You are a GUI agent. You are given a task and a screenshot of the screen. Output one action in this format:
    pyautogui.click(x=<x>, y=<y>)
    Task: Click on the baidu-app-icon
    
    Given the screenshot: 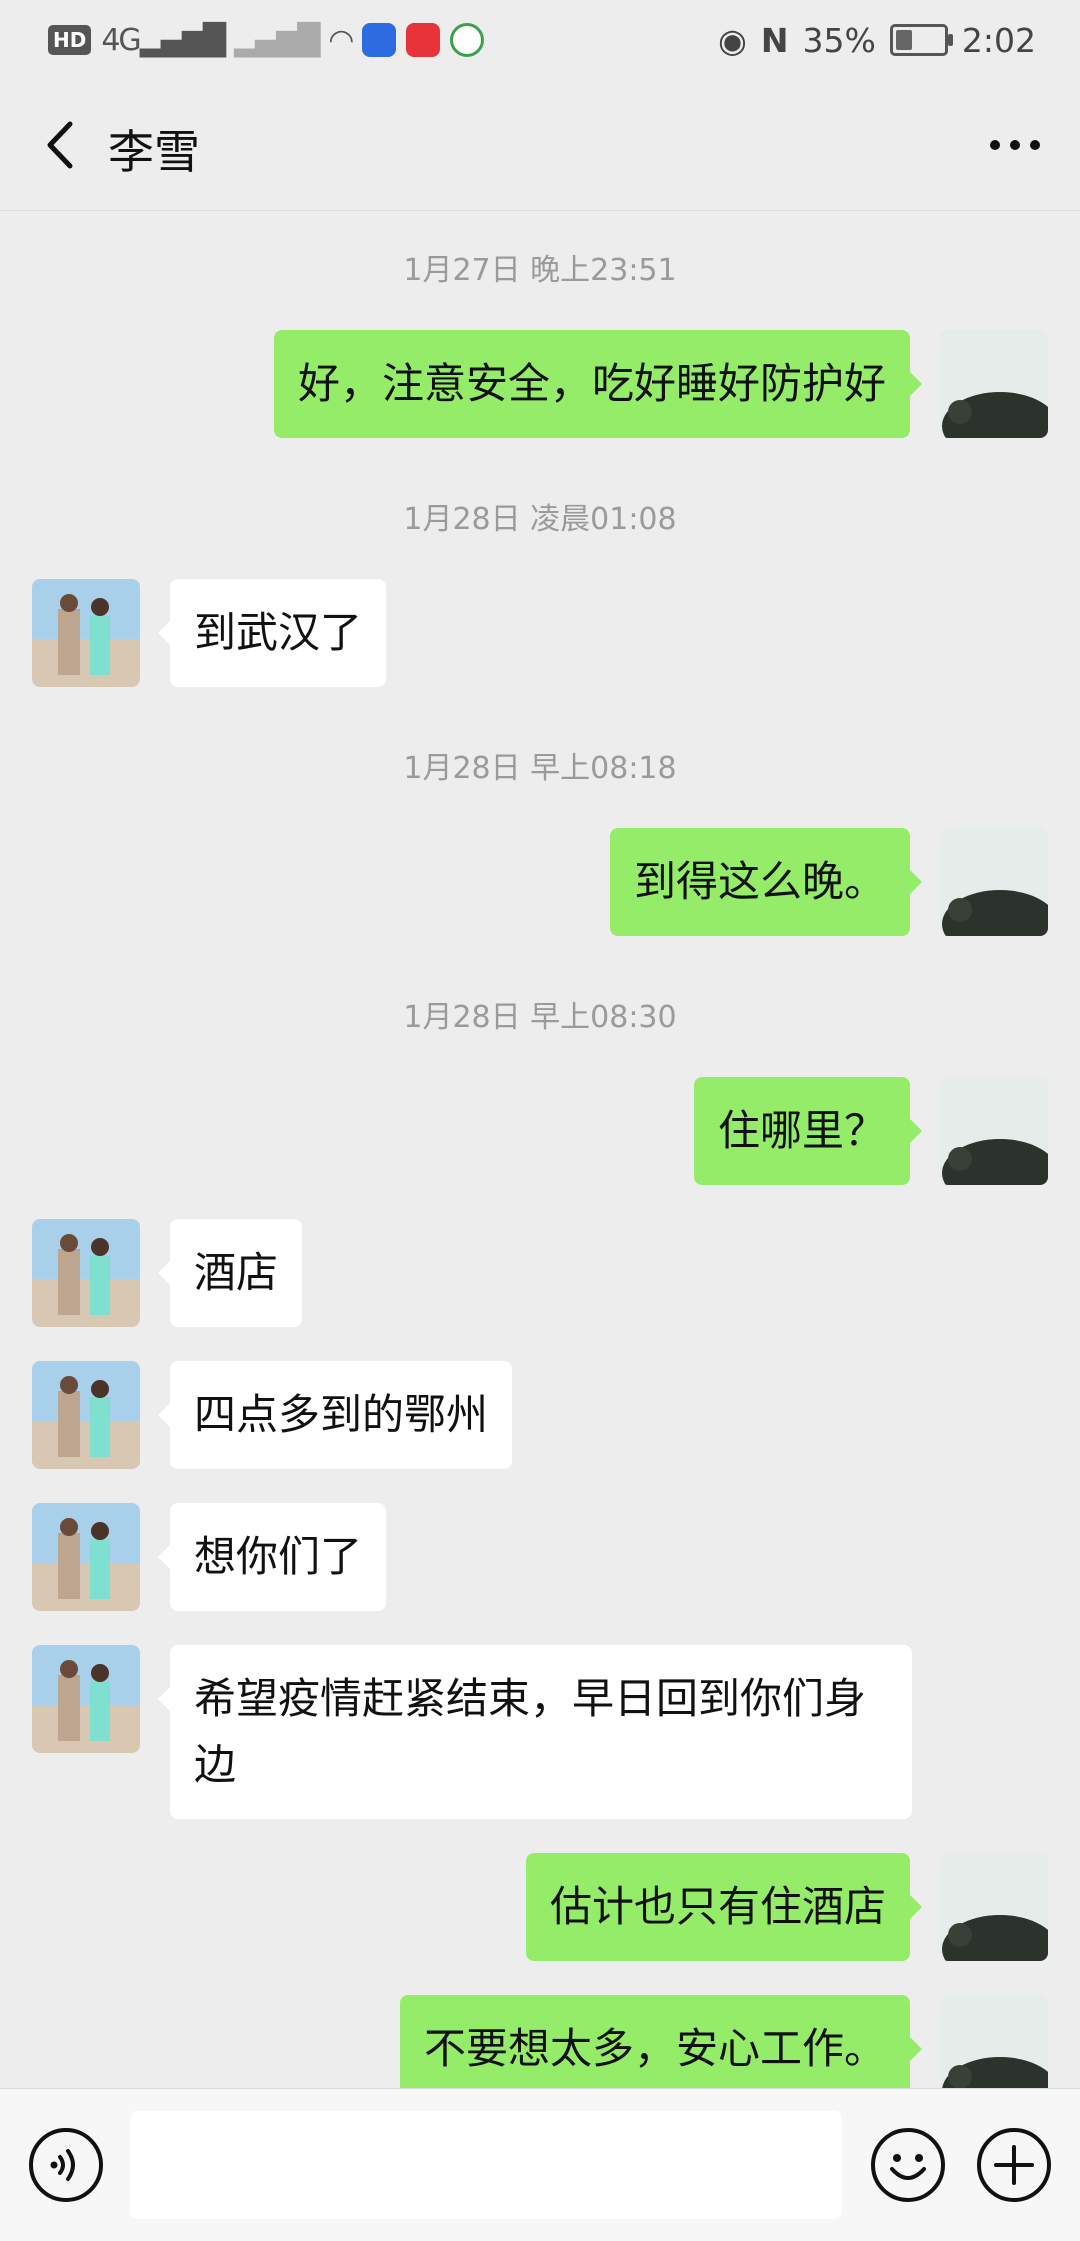 What is the action you would take?
    pyautogui.click(x=379, y=40)
    